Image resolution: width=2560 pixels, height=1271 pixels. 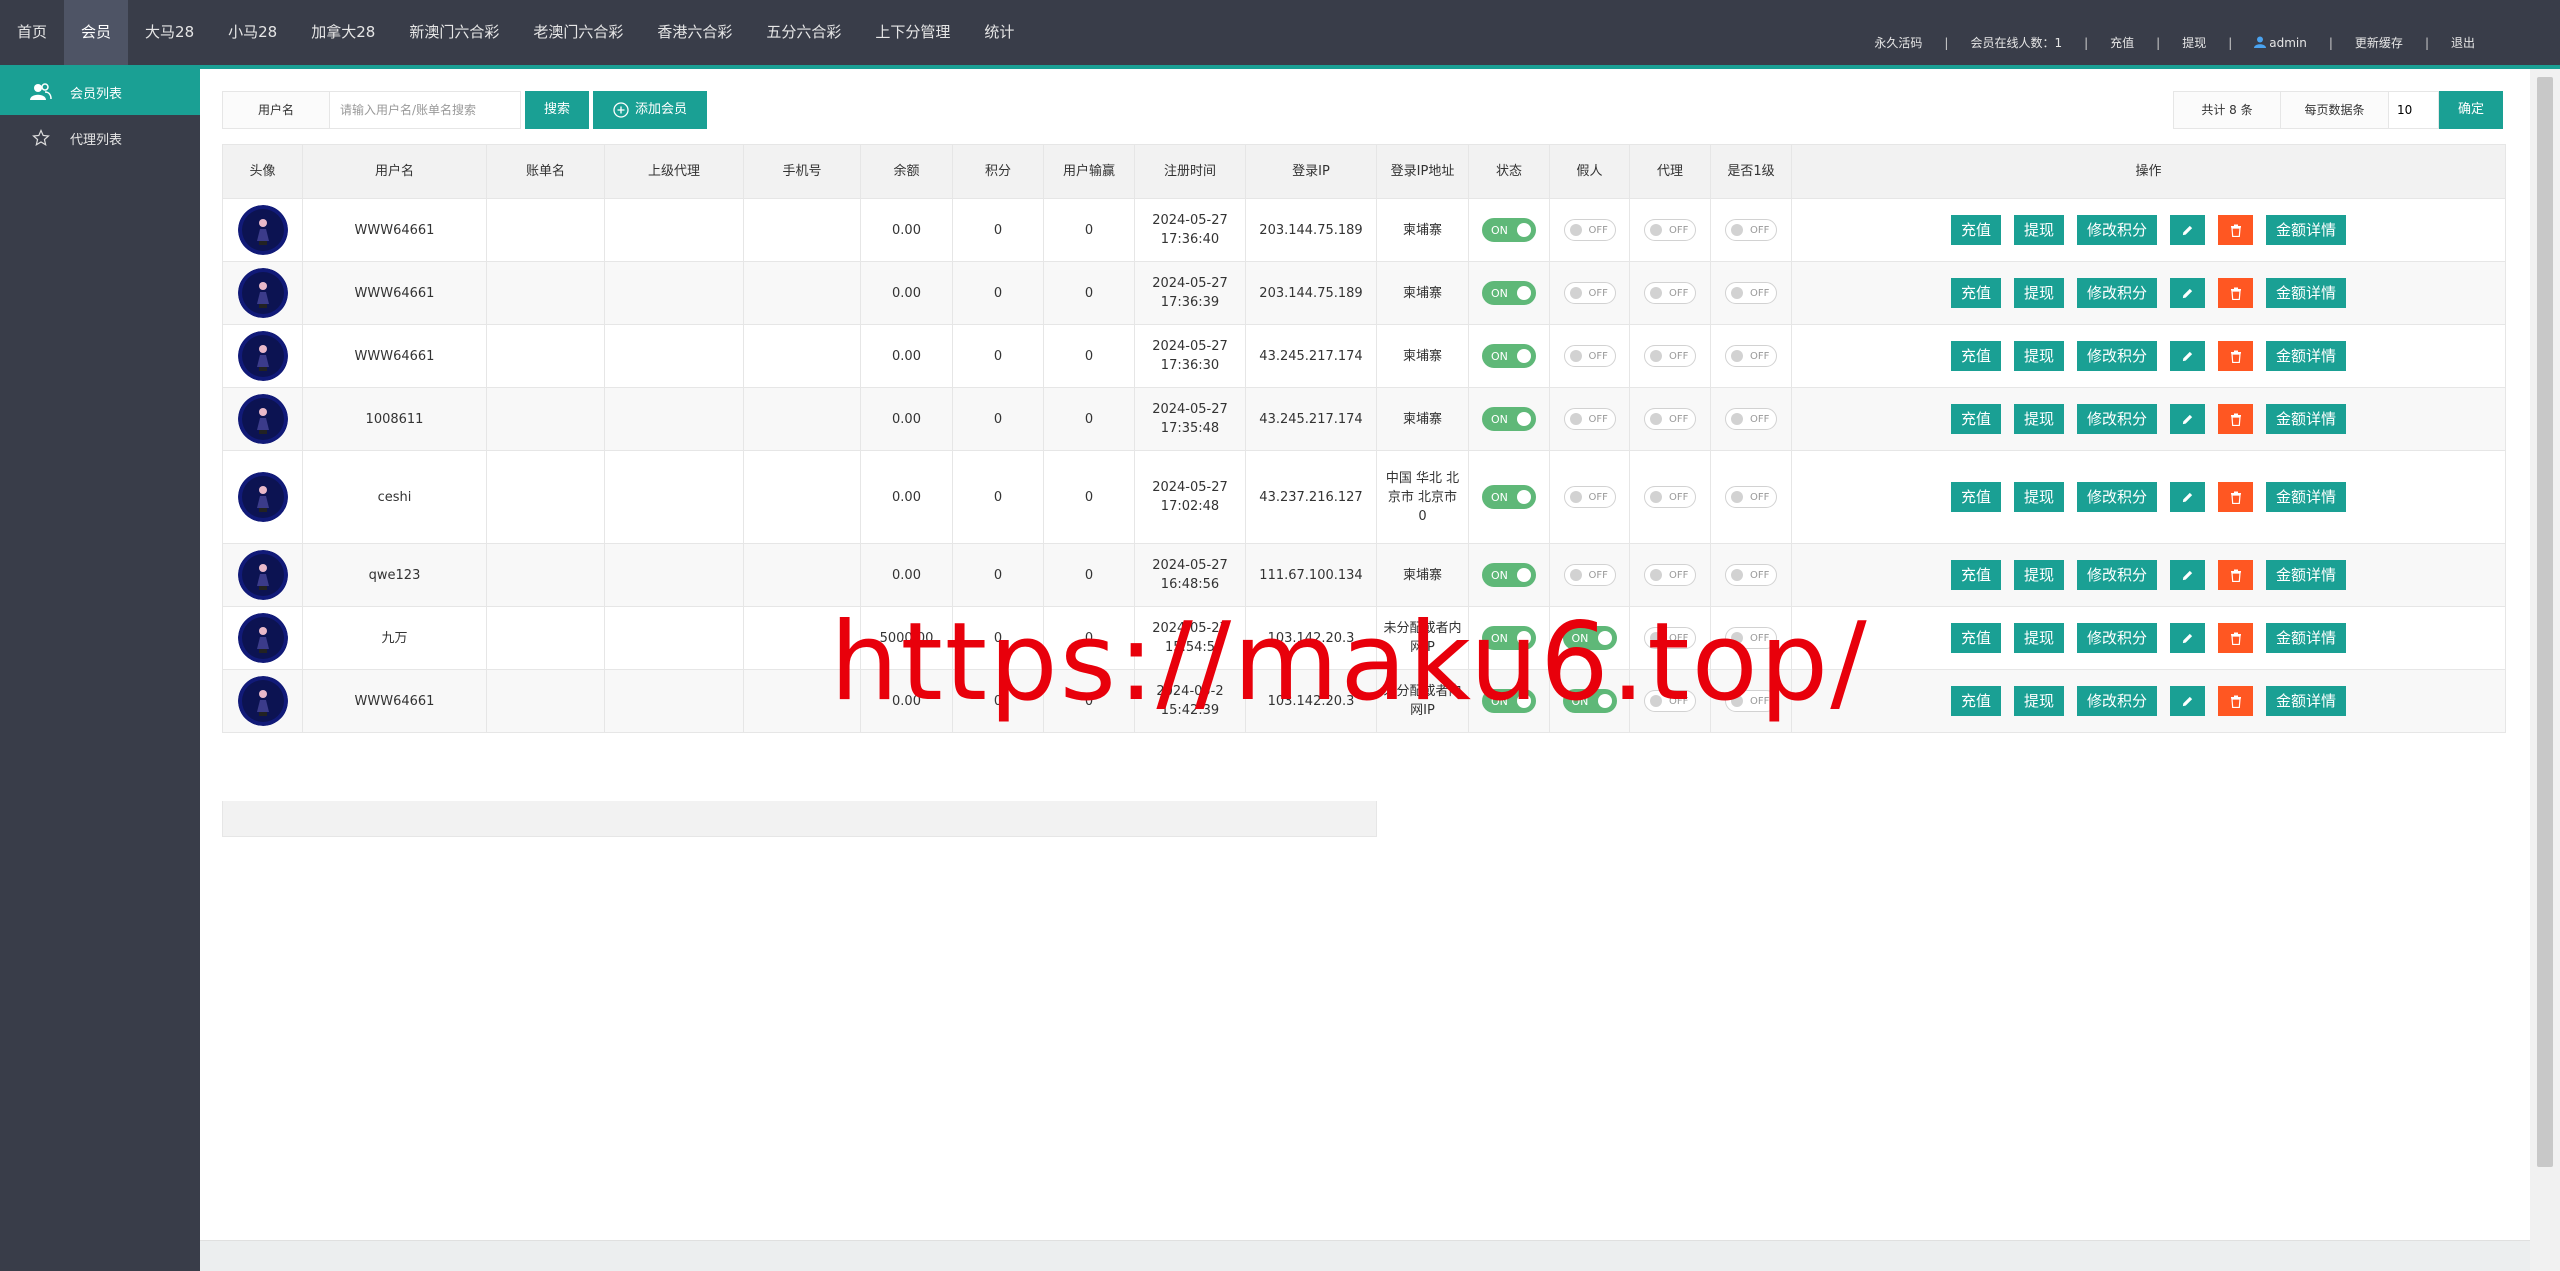 I want to click on recharge-link: 充值, so click(x=2122, y=42).